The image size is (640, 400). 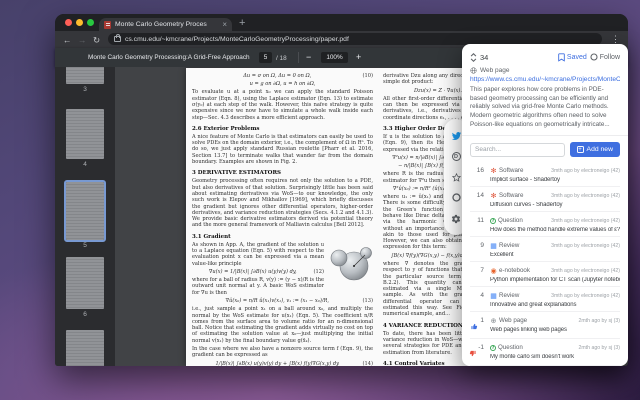 What do you see at coordinates (478, 249) in the screenshot?
I see `item-vote-zone: 9` at bounding box center [478, 249].